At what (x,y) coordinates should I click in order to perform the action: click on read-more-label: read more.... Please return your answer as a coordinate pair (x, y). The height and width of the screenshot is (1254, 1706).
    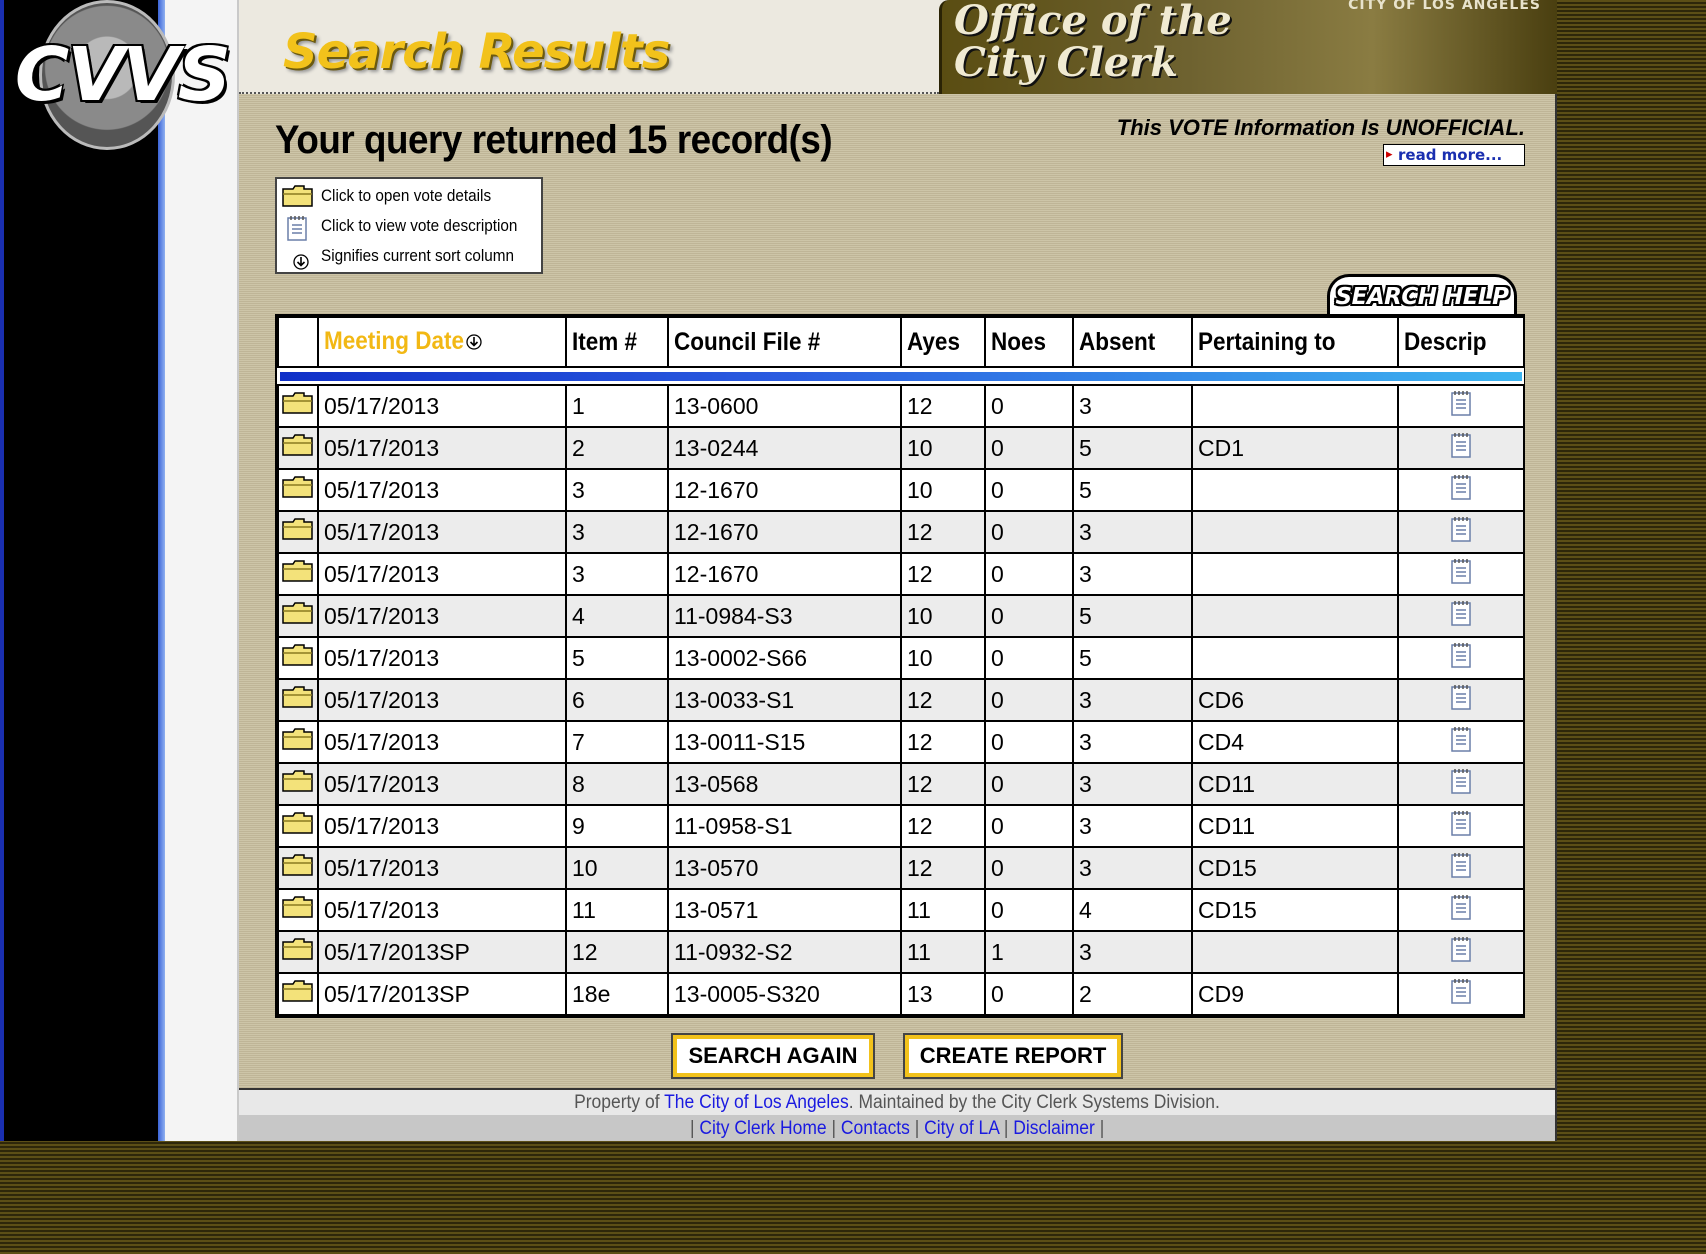
    Looking at the image, I should click on (1450, 155).